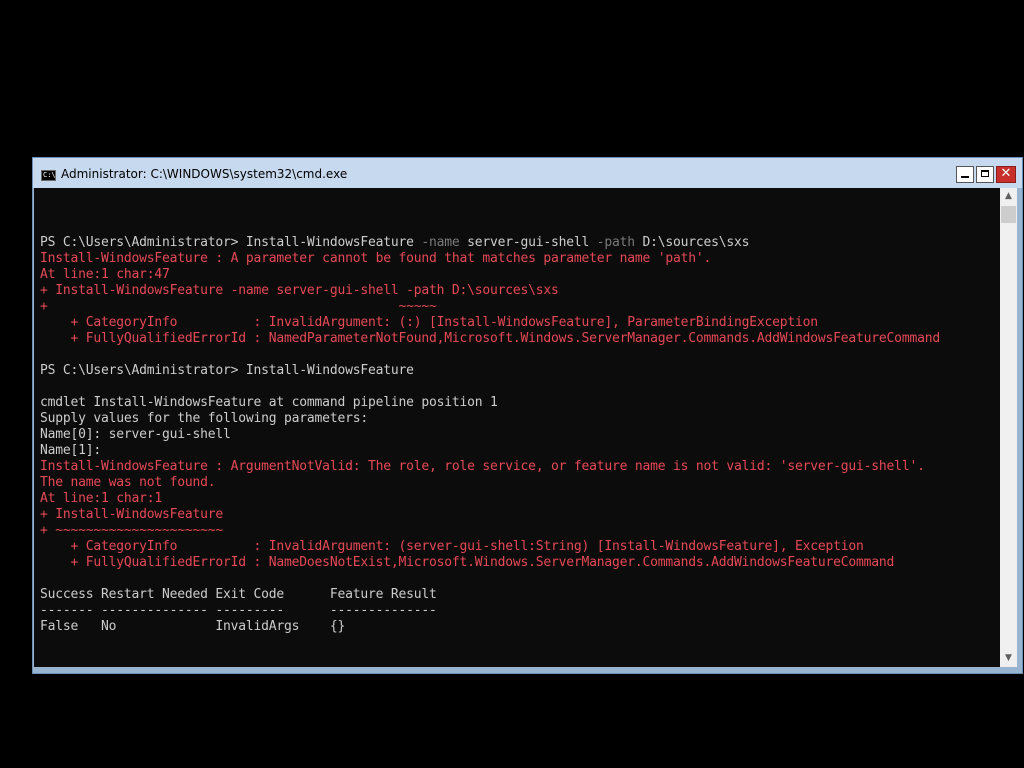 The height and width of the screenshot is (768, 1024). I want to click on console-text: + ~~~~~~~~~~~~~~~~~~~~~~, so click(132, 530).